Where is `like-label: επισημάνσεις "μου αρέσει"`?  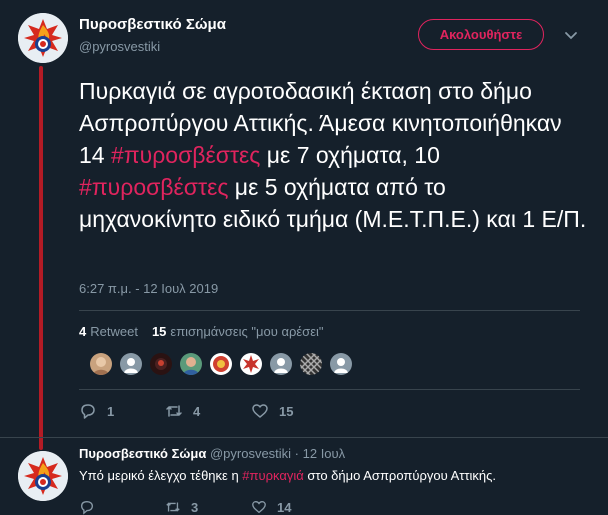
like-label: επισημάνσεις "μου αρέσει" is located at coordinates (247, 331).